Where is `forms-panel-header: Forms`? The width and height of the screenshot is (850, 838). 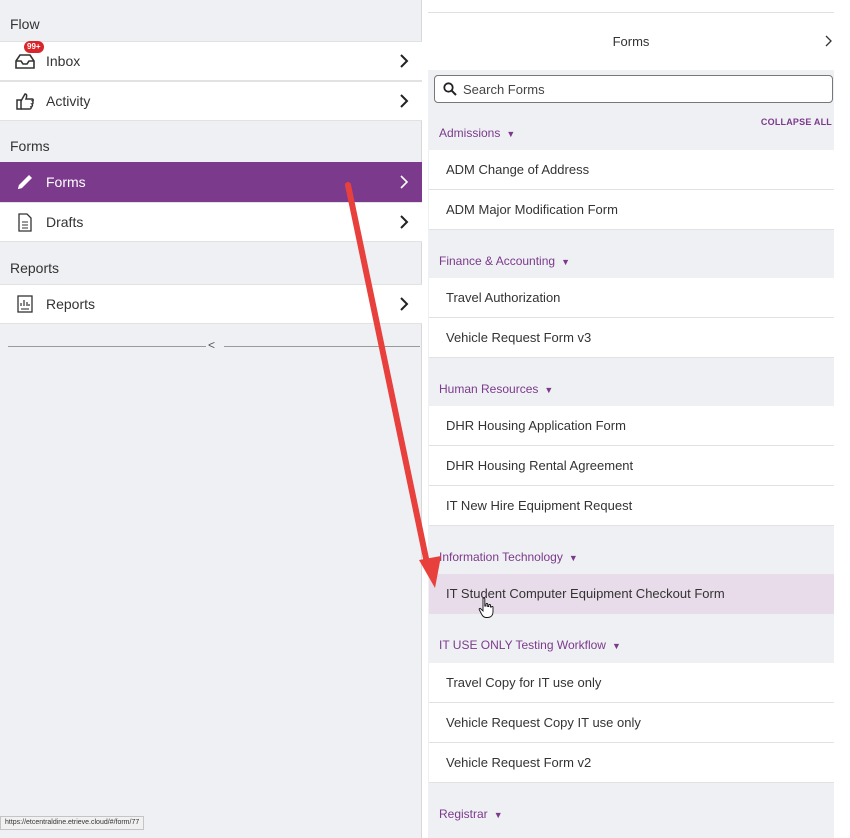 forms-panel-header: Forms is located at coordinates (631, 41).